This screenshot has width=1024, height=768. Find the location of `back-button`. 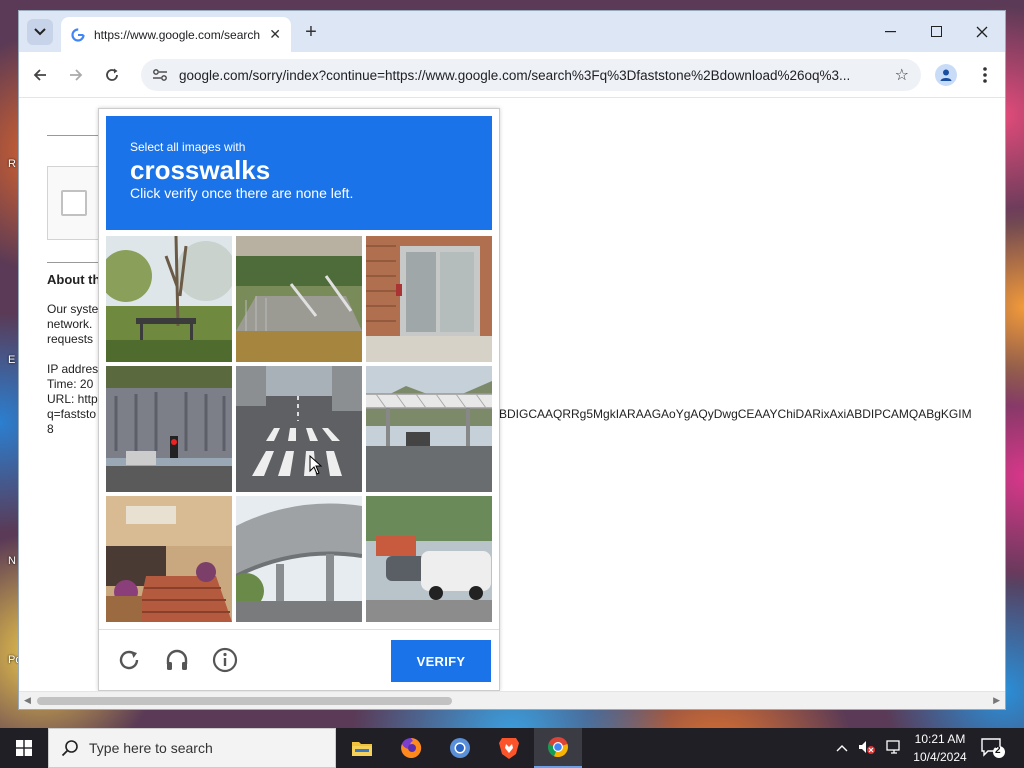

back-button is located at coordinates (40, 75).